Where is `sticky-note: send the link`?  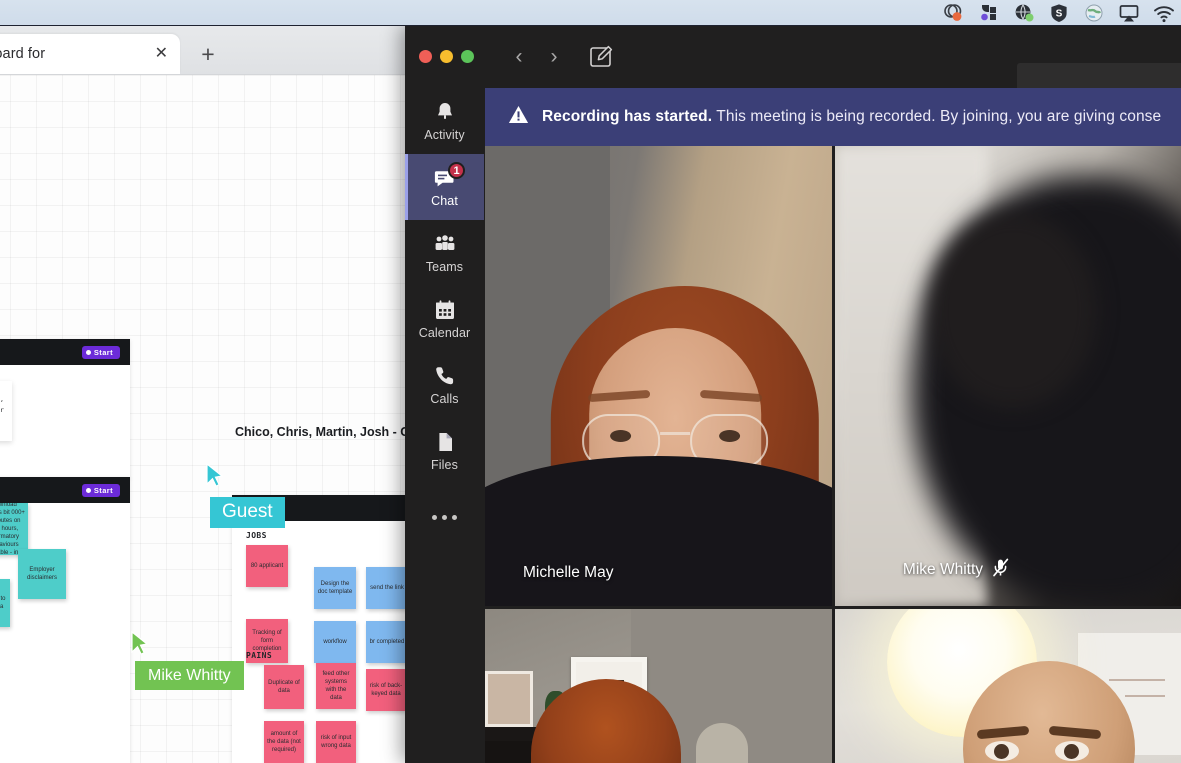
sticky-note: send the link is located at coordinates (387, 588).